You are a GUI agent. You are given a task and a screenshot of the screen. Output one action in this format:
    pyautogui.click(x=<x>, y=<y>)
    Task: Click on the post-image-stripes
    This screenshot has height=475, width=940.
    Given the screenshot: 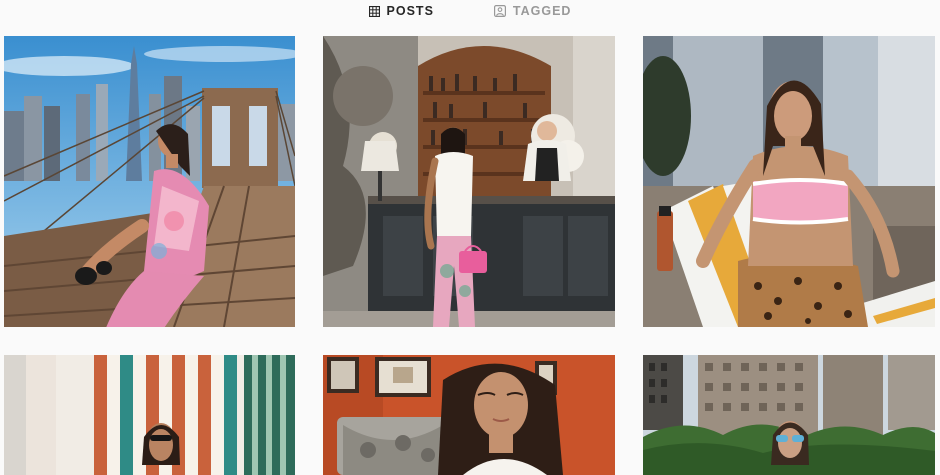 What is the action you would take?
    pyautogui.click(x=149, y=415)
    